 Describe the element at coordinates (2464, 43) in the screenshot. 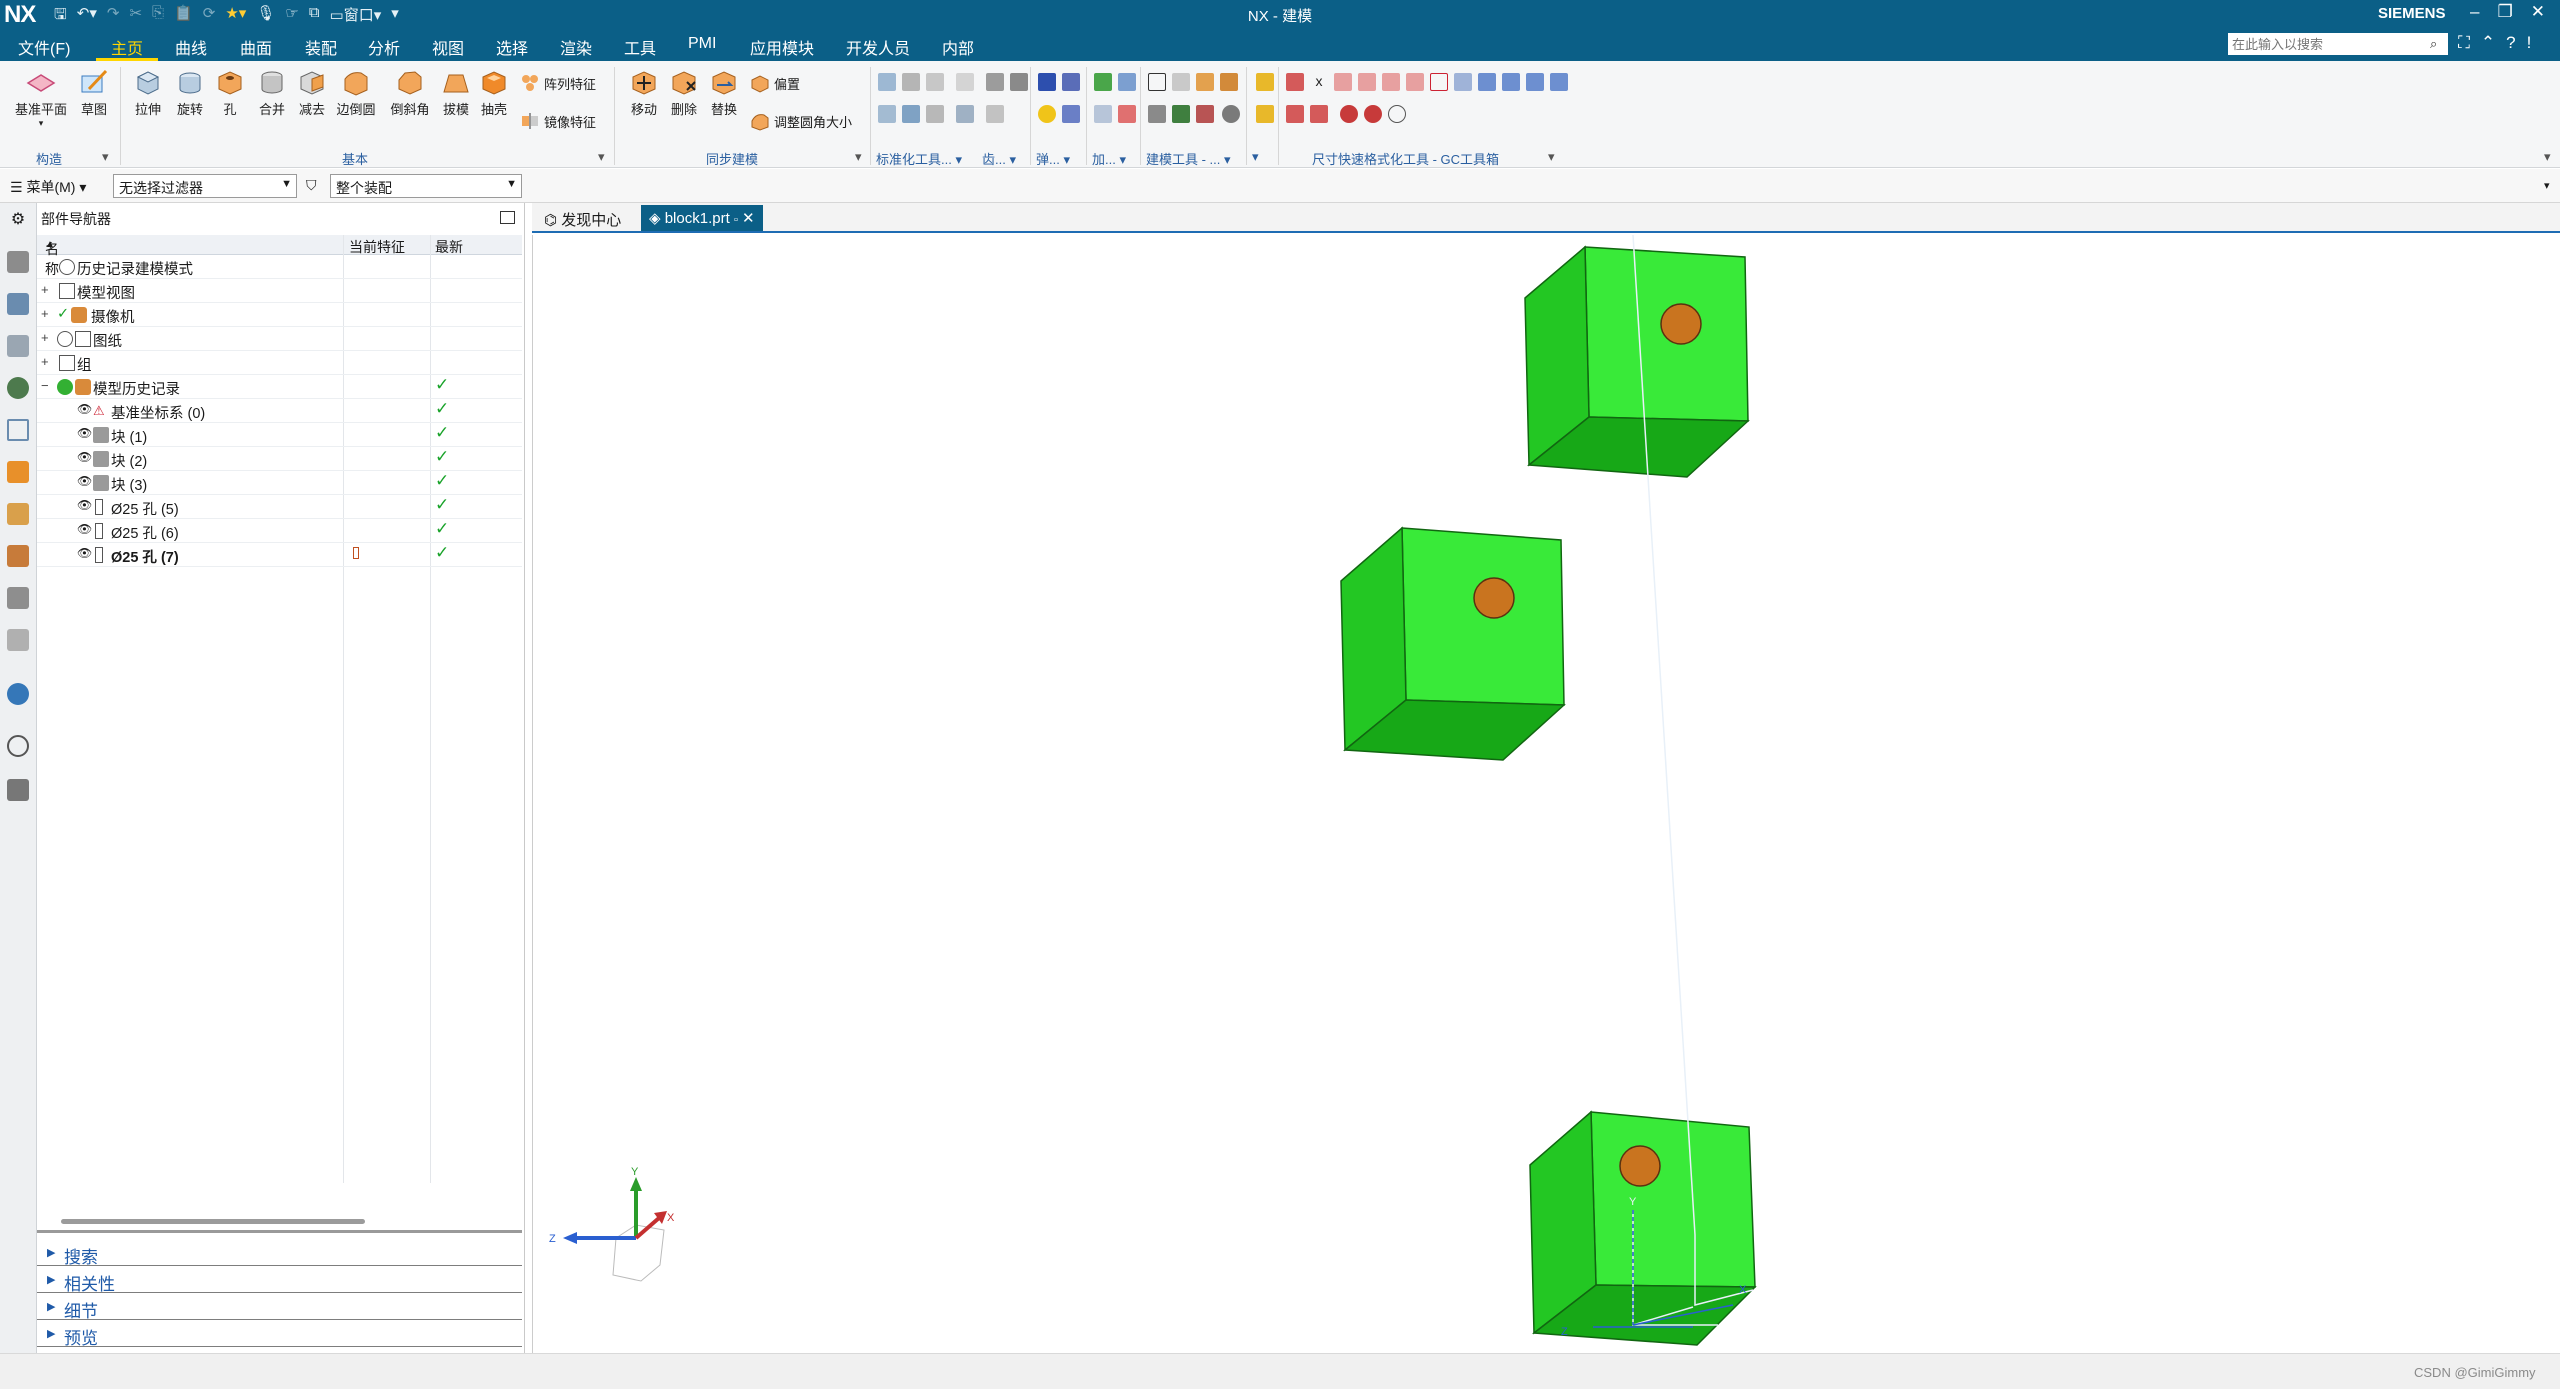

I see `fullscreen-icon: ⛶` at that location.